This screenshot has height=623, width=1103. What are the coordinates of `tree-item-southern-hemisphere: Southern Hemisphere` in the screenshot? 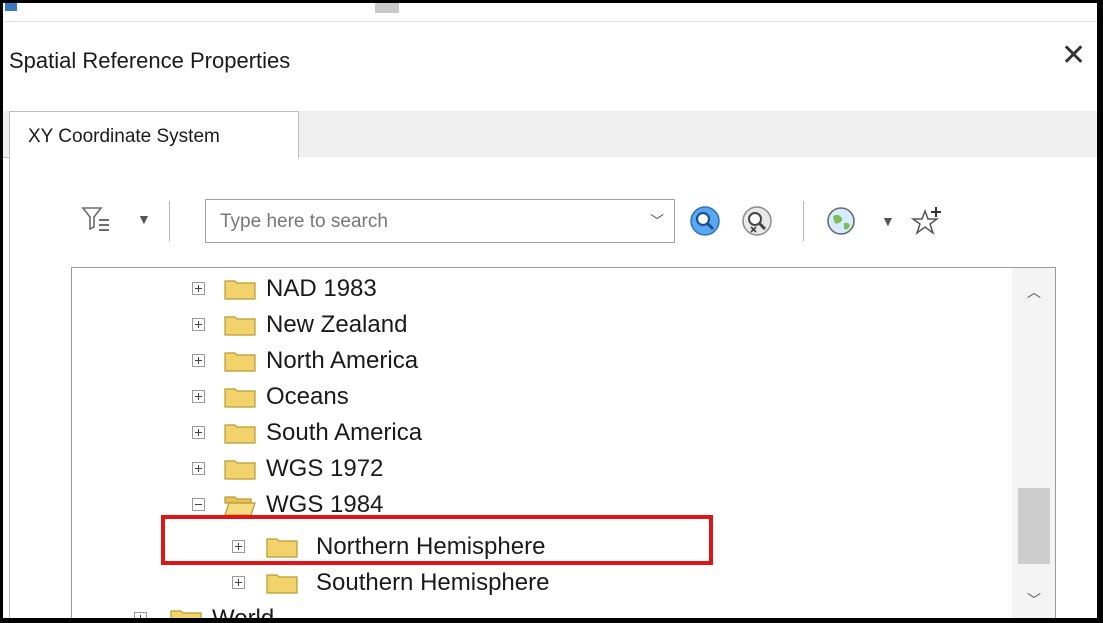 It's located at (542, 583).